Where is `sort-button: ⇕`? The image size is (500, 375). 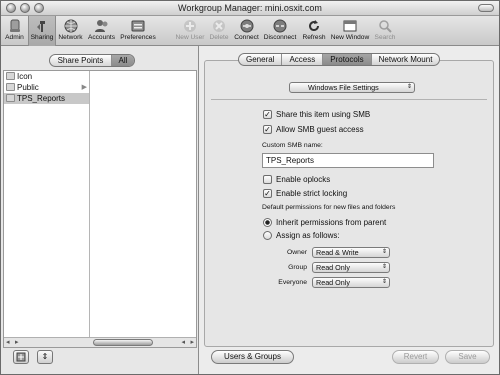 sort-button: ⇕ is located at coordinates (45, 357).